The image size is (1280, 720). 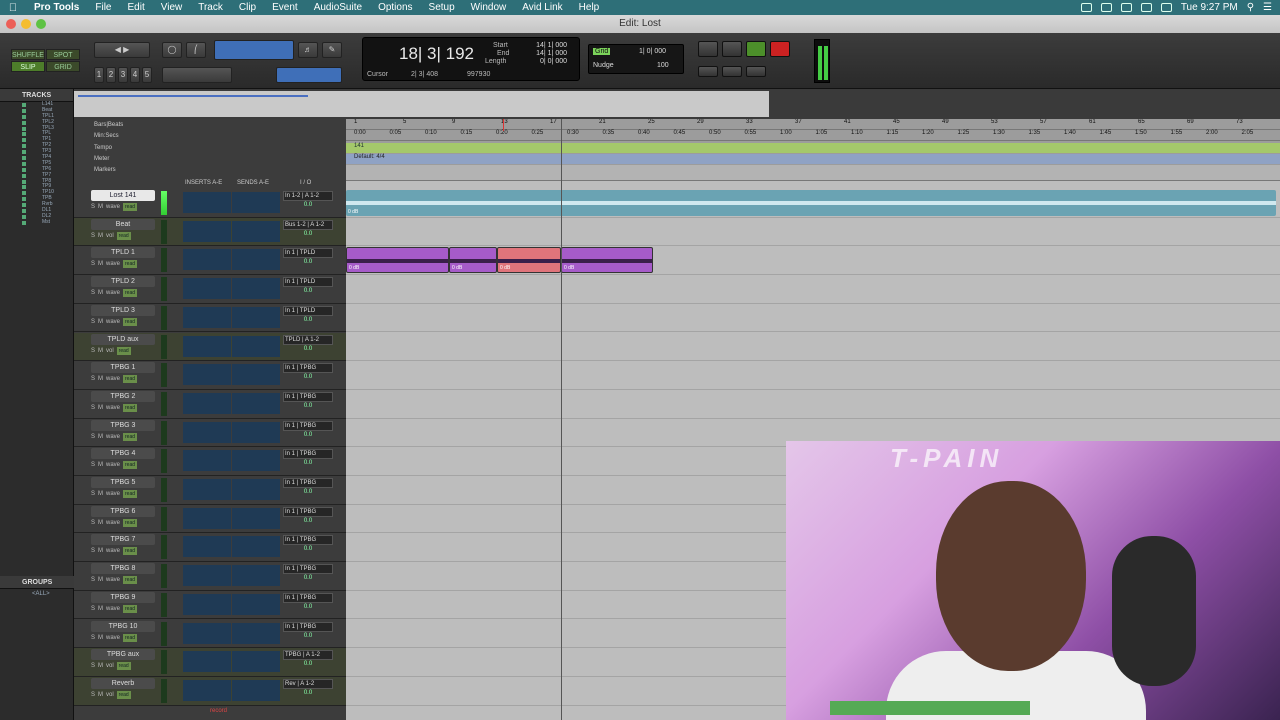 I want to click on session-overview, so click(x=421, y=104).